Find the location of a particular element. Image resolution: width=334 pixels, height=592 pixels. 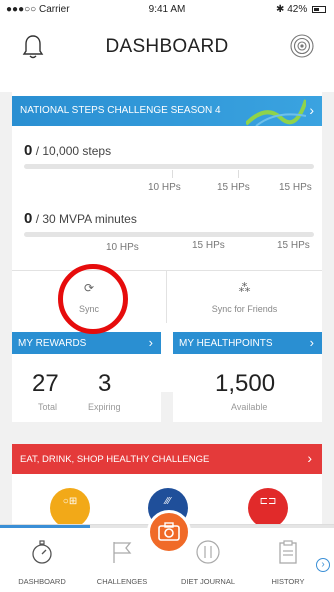

healthpoints-header: MY HEALTHPOINTS › is located at coordinates (247, 343).